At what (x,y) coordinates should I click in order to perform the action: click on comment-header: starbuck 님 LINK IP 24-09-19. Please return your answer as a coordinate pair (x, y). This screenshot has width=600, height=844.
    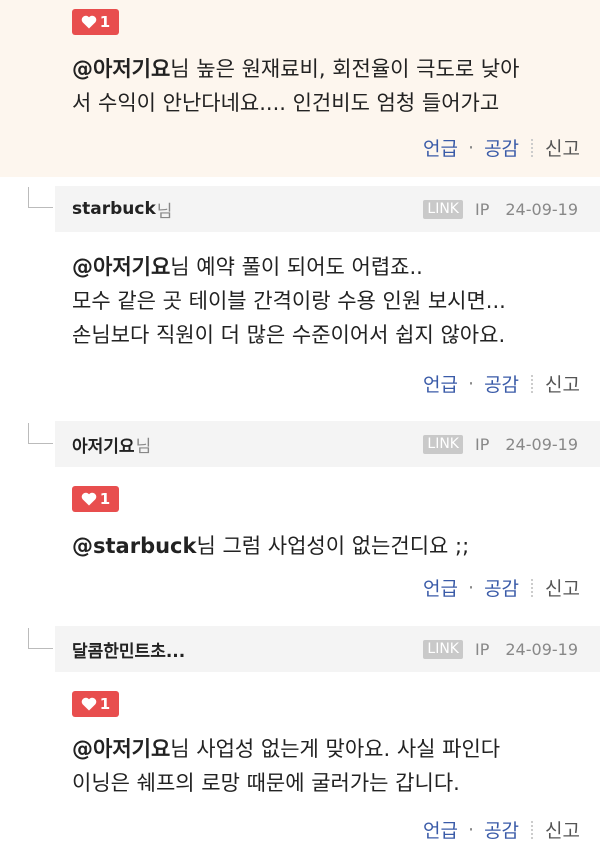
    Looking at the image, I should click on (327, 209).